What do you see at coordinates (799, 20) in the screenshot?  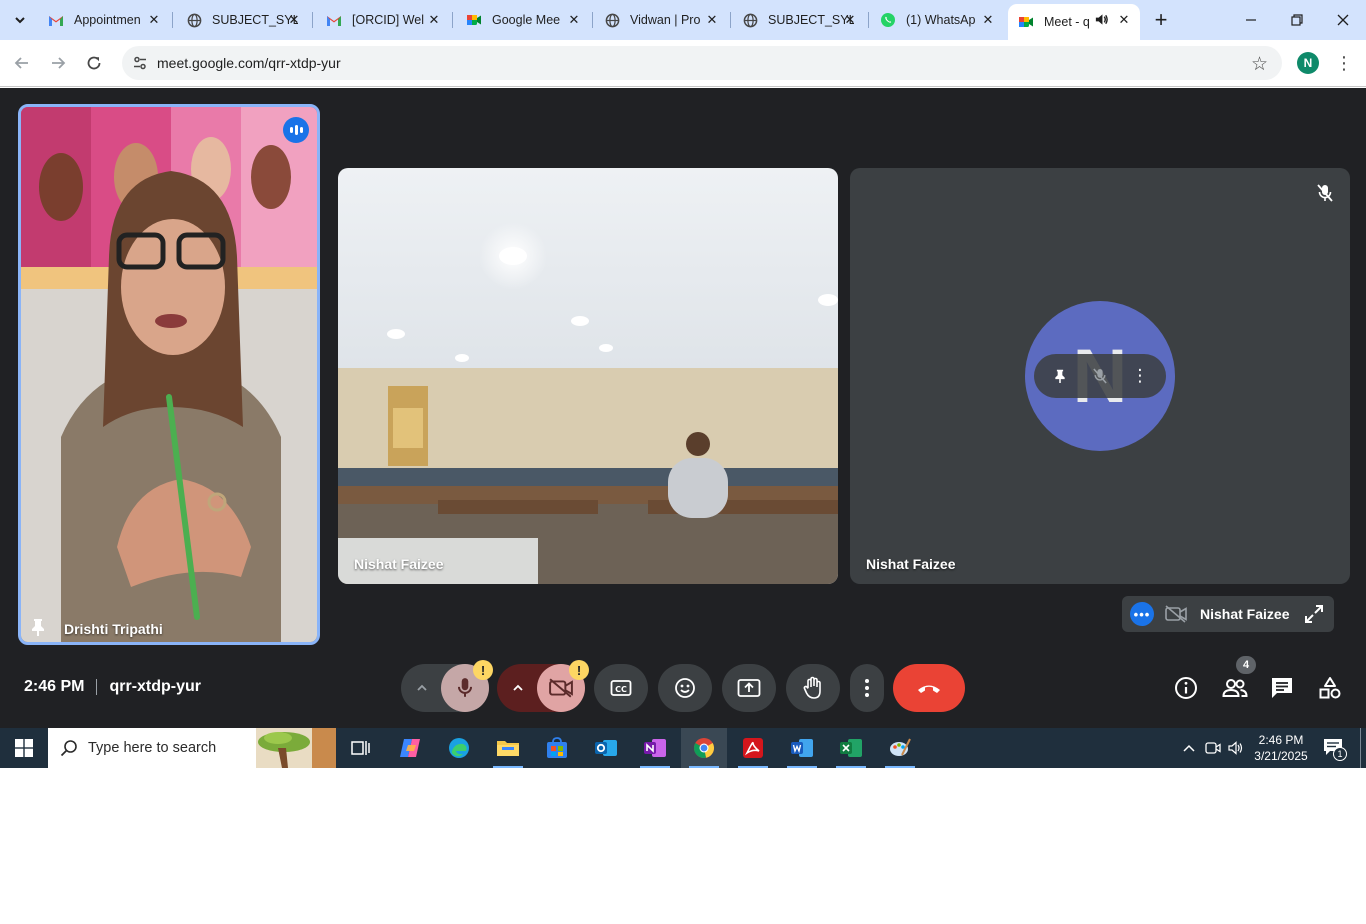 I see `tab-6: SUBJECT_SYL ✕` at bounding box center [799, 20].